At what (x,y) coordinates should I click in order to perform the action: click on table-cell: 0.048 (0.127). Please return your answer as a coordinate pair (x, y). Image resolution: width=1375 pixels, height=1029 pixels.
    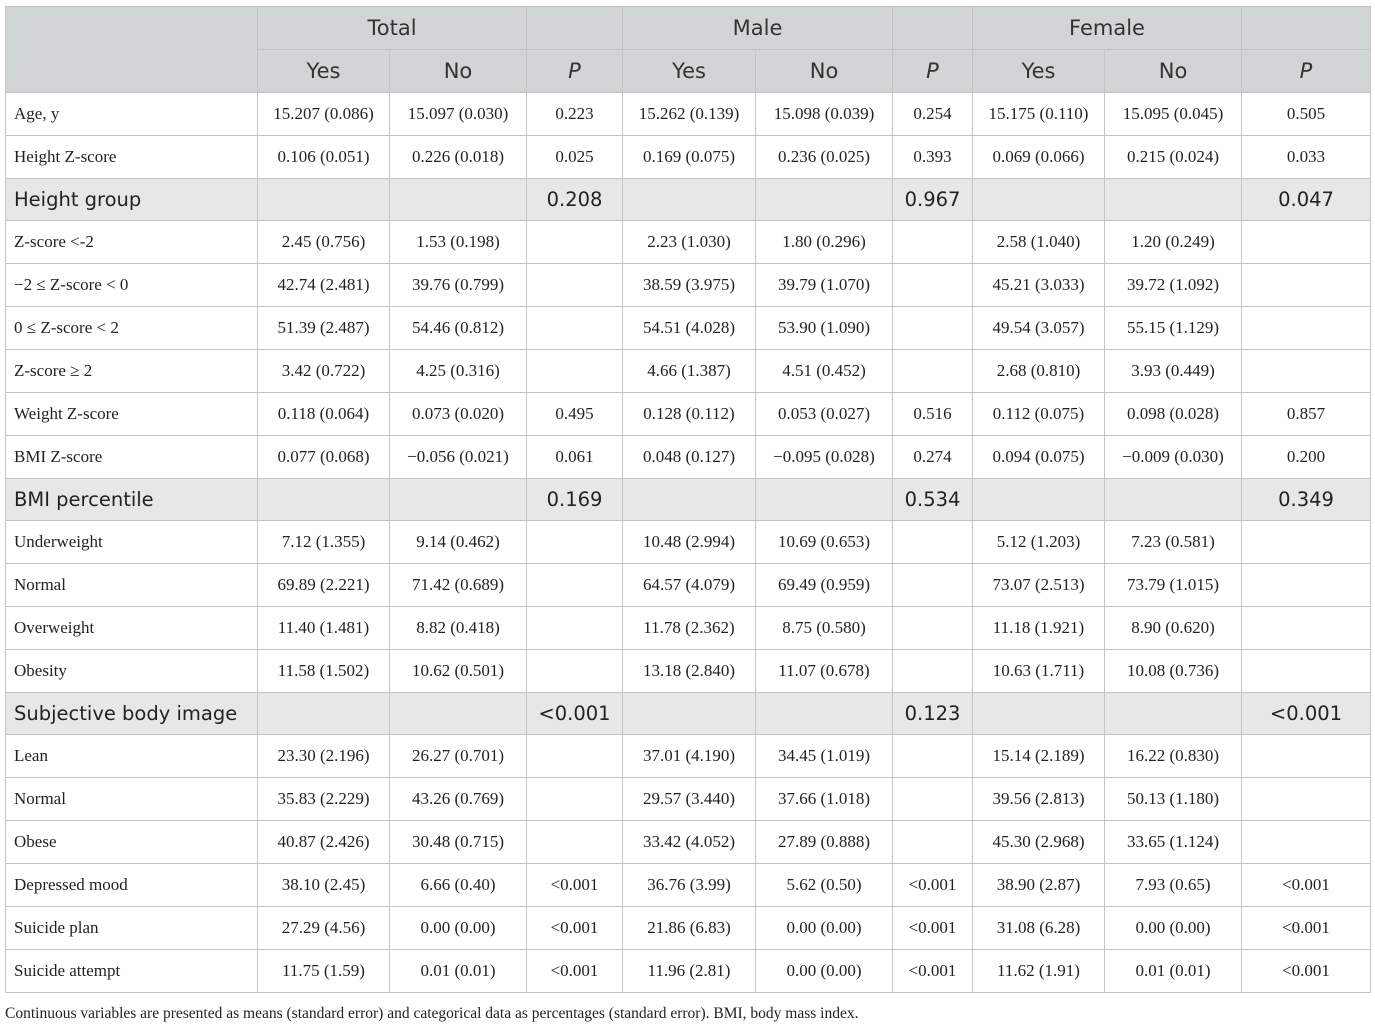
    Looking at the image, I should click on (689, 457).